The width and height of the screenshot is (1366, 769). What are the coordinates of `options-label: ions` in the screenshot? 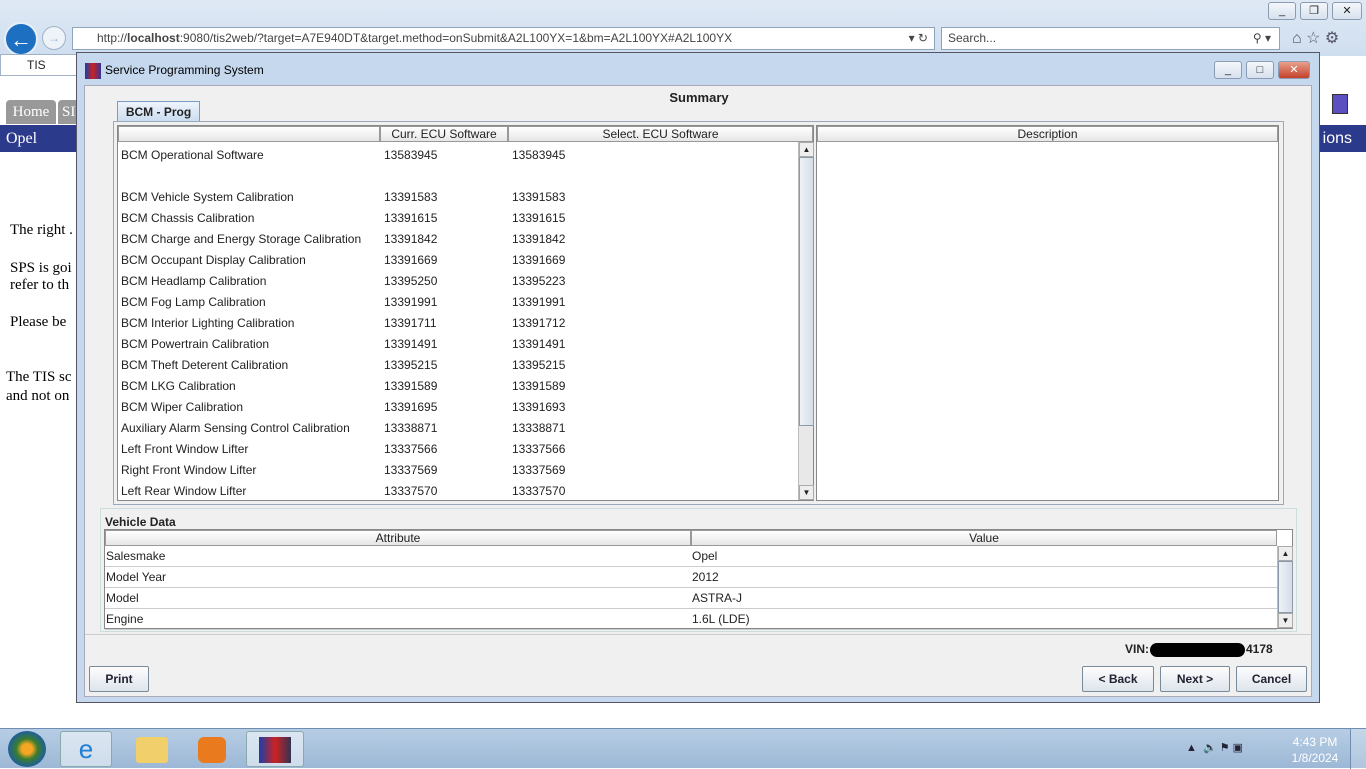 It's located at (1337, 138).